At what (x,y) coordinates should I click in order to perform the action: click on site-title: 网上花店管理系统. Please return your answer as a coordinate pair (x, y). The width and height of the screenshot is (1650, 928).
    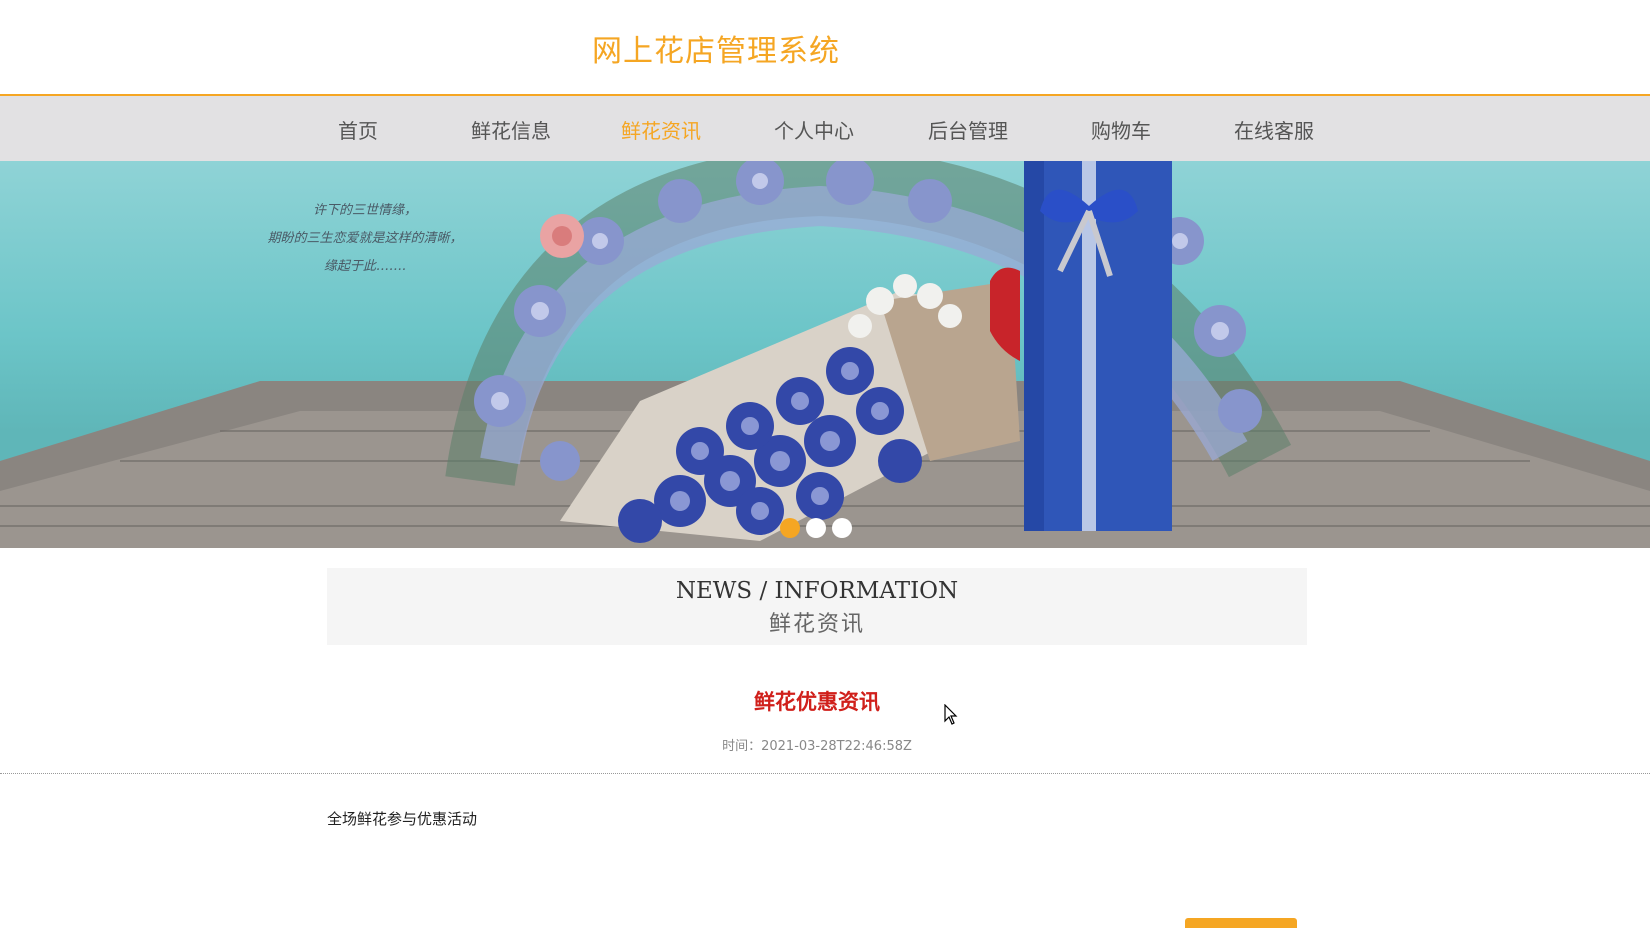
    Looking at the image, I should click on (716, 48).